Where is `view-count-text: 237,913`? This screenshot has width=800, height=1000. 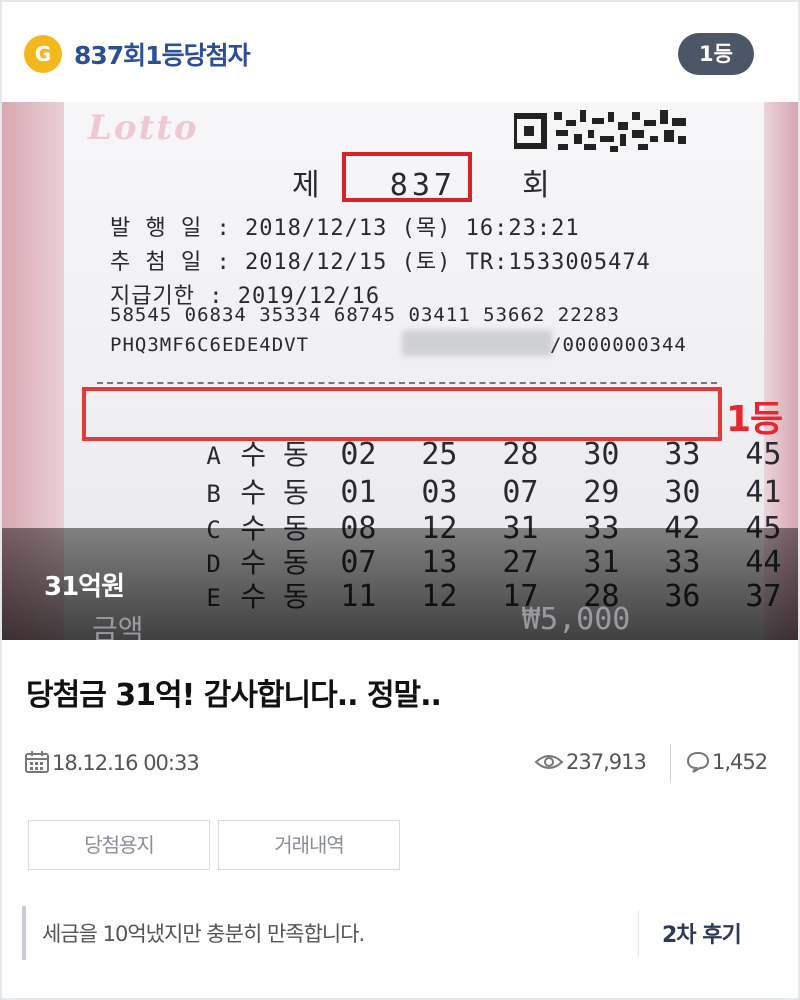
view-count-text: 237,913 is located at coordinates (606, 762).